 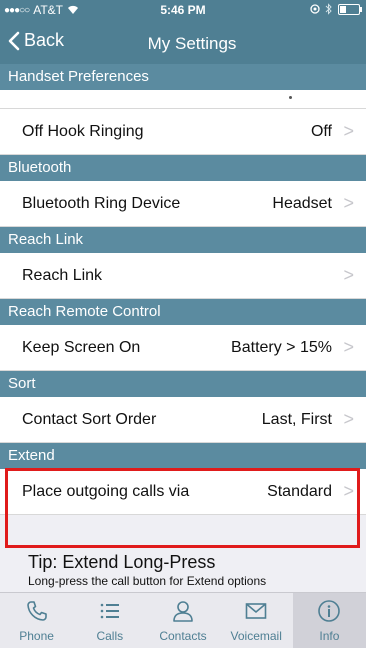 I want to click on section-header-sort: Sort, so click(x=183, y=384).